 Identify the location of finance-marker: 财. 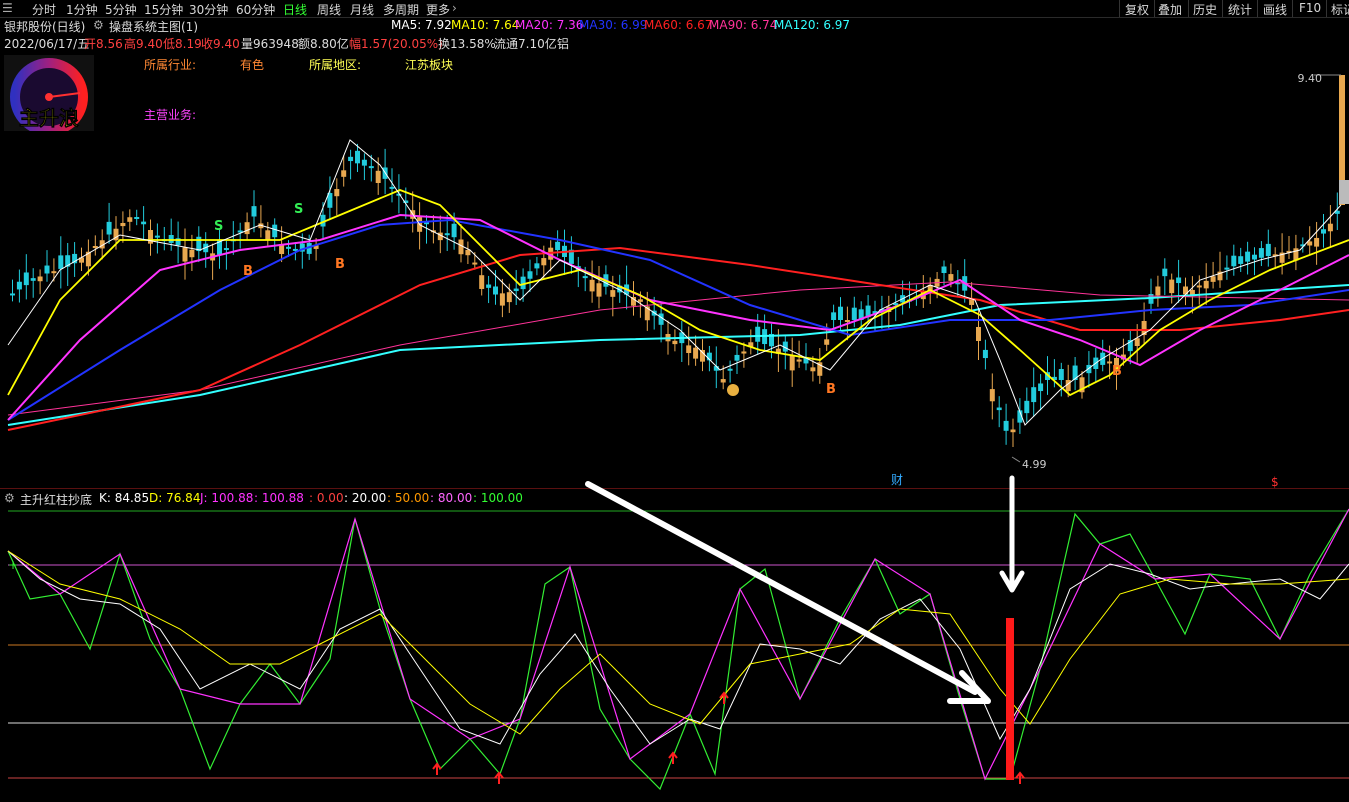
(897, 480).